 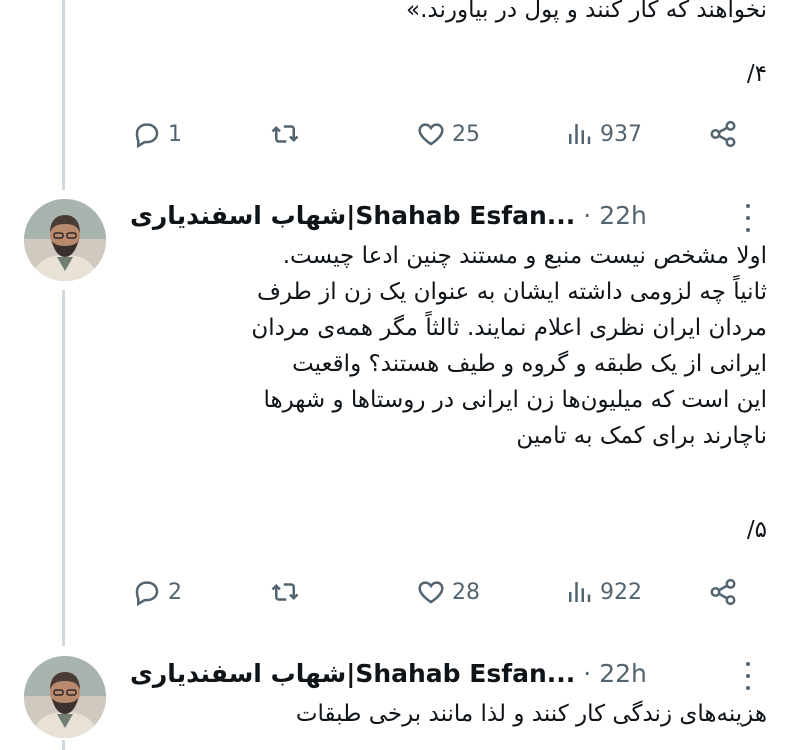 What do you see at coordinates (756, 74) in the screenshot?
I see `thread-number: ۴/` at bounding box center [756, 74].